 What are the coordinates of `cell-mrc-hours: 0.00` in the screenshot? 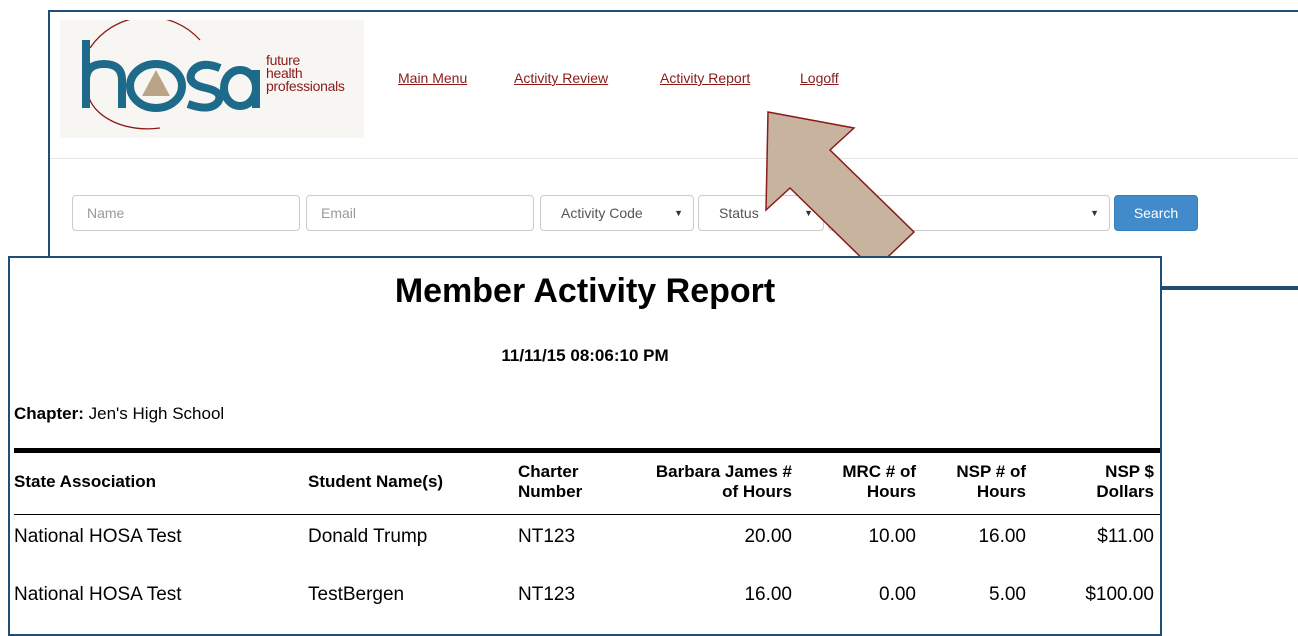 It's located at (897, 594).